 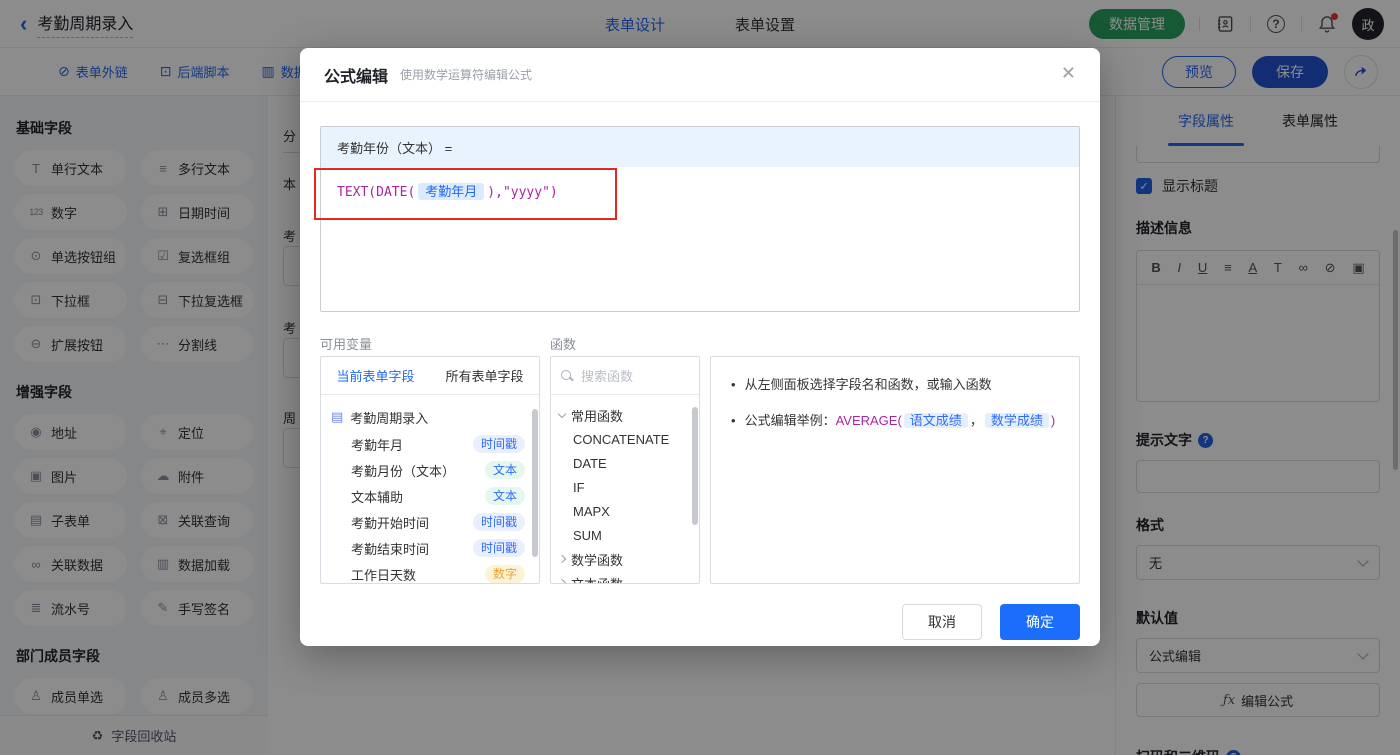 What do you see at coordinates (567, 375) in the screenshot?
I see `search-icon` at bounding box center [567, 375].